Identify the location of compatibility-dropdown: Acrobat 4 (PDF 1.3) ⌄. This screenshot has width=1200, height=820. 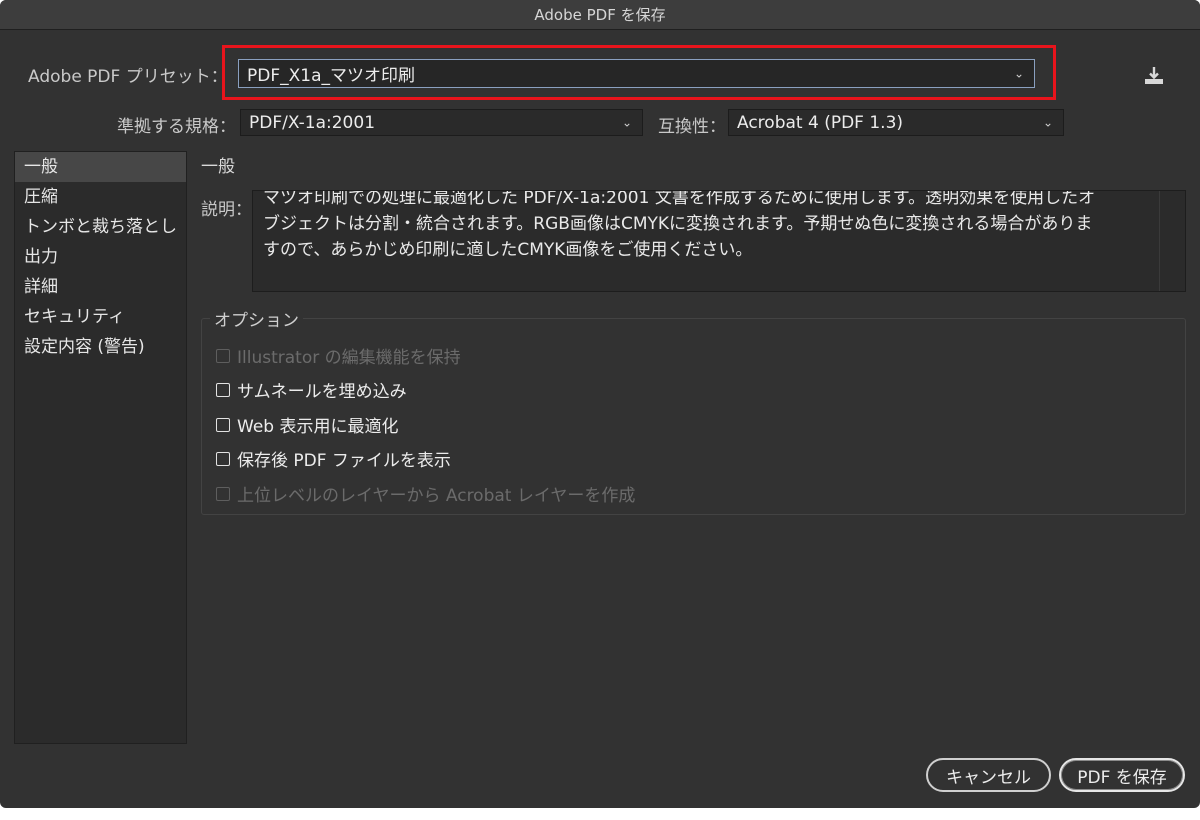
(896, 122).